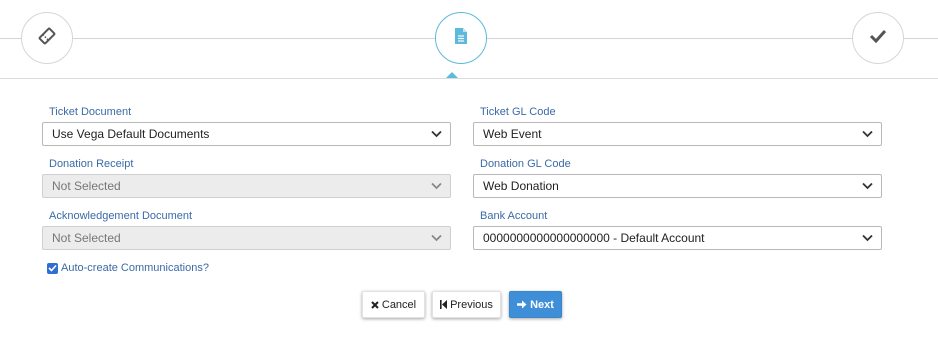 Image resolution: width=938 pixels, height=337 pixels. What do you see at coordinates (246, 186) in the screenshot?
I see `donation-receipt-select: Not Selected` at bounding box center [246, 186].